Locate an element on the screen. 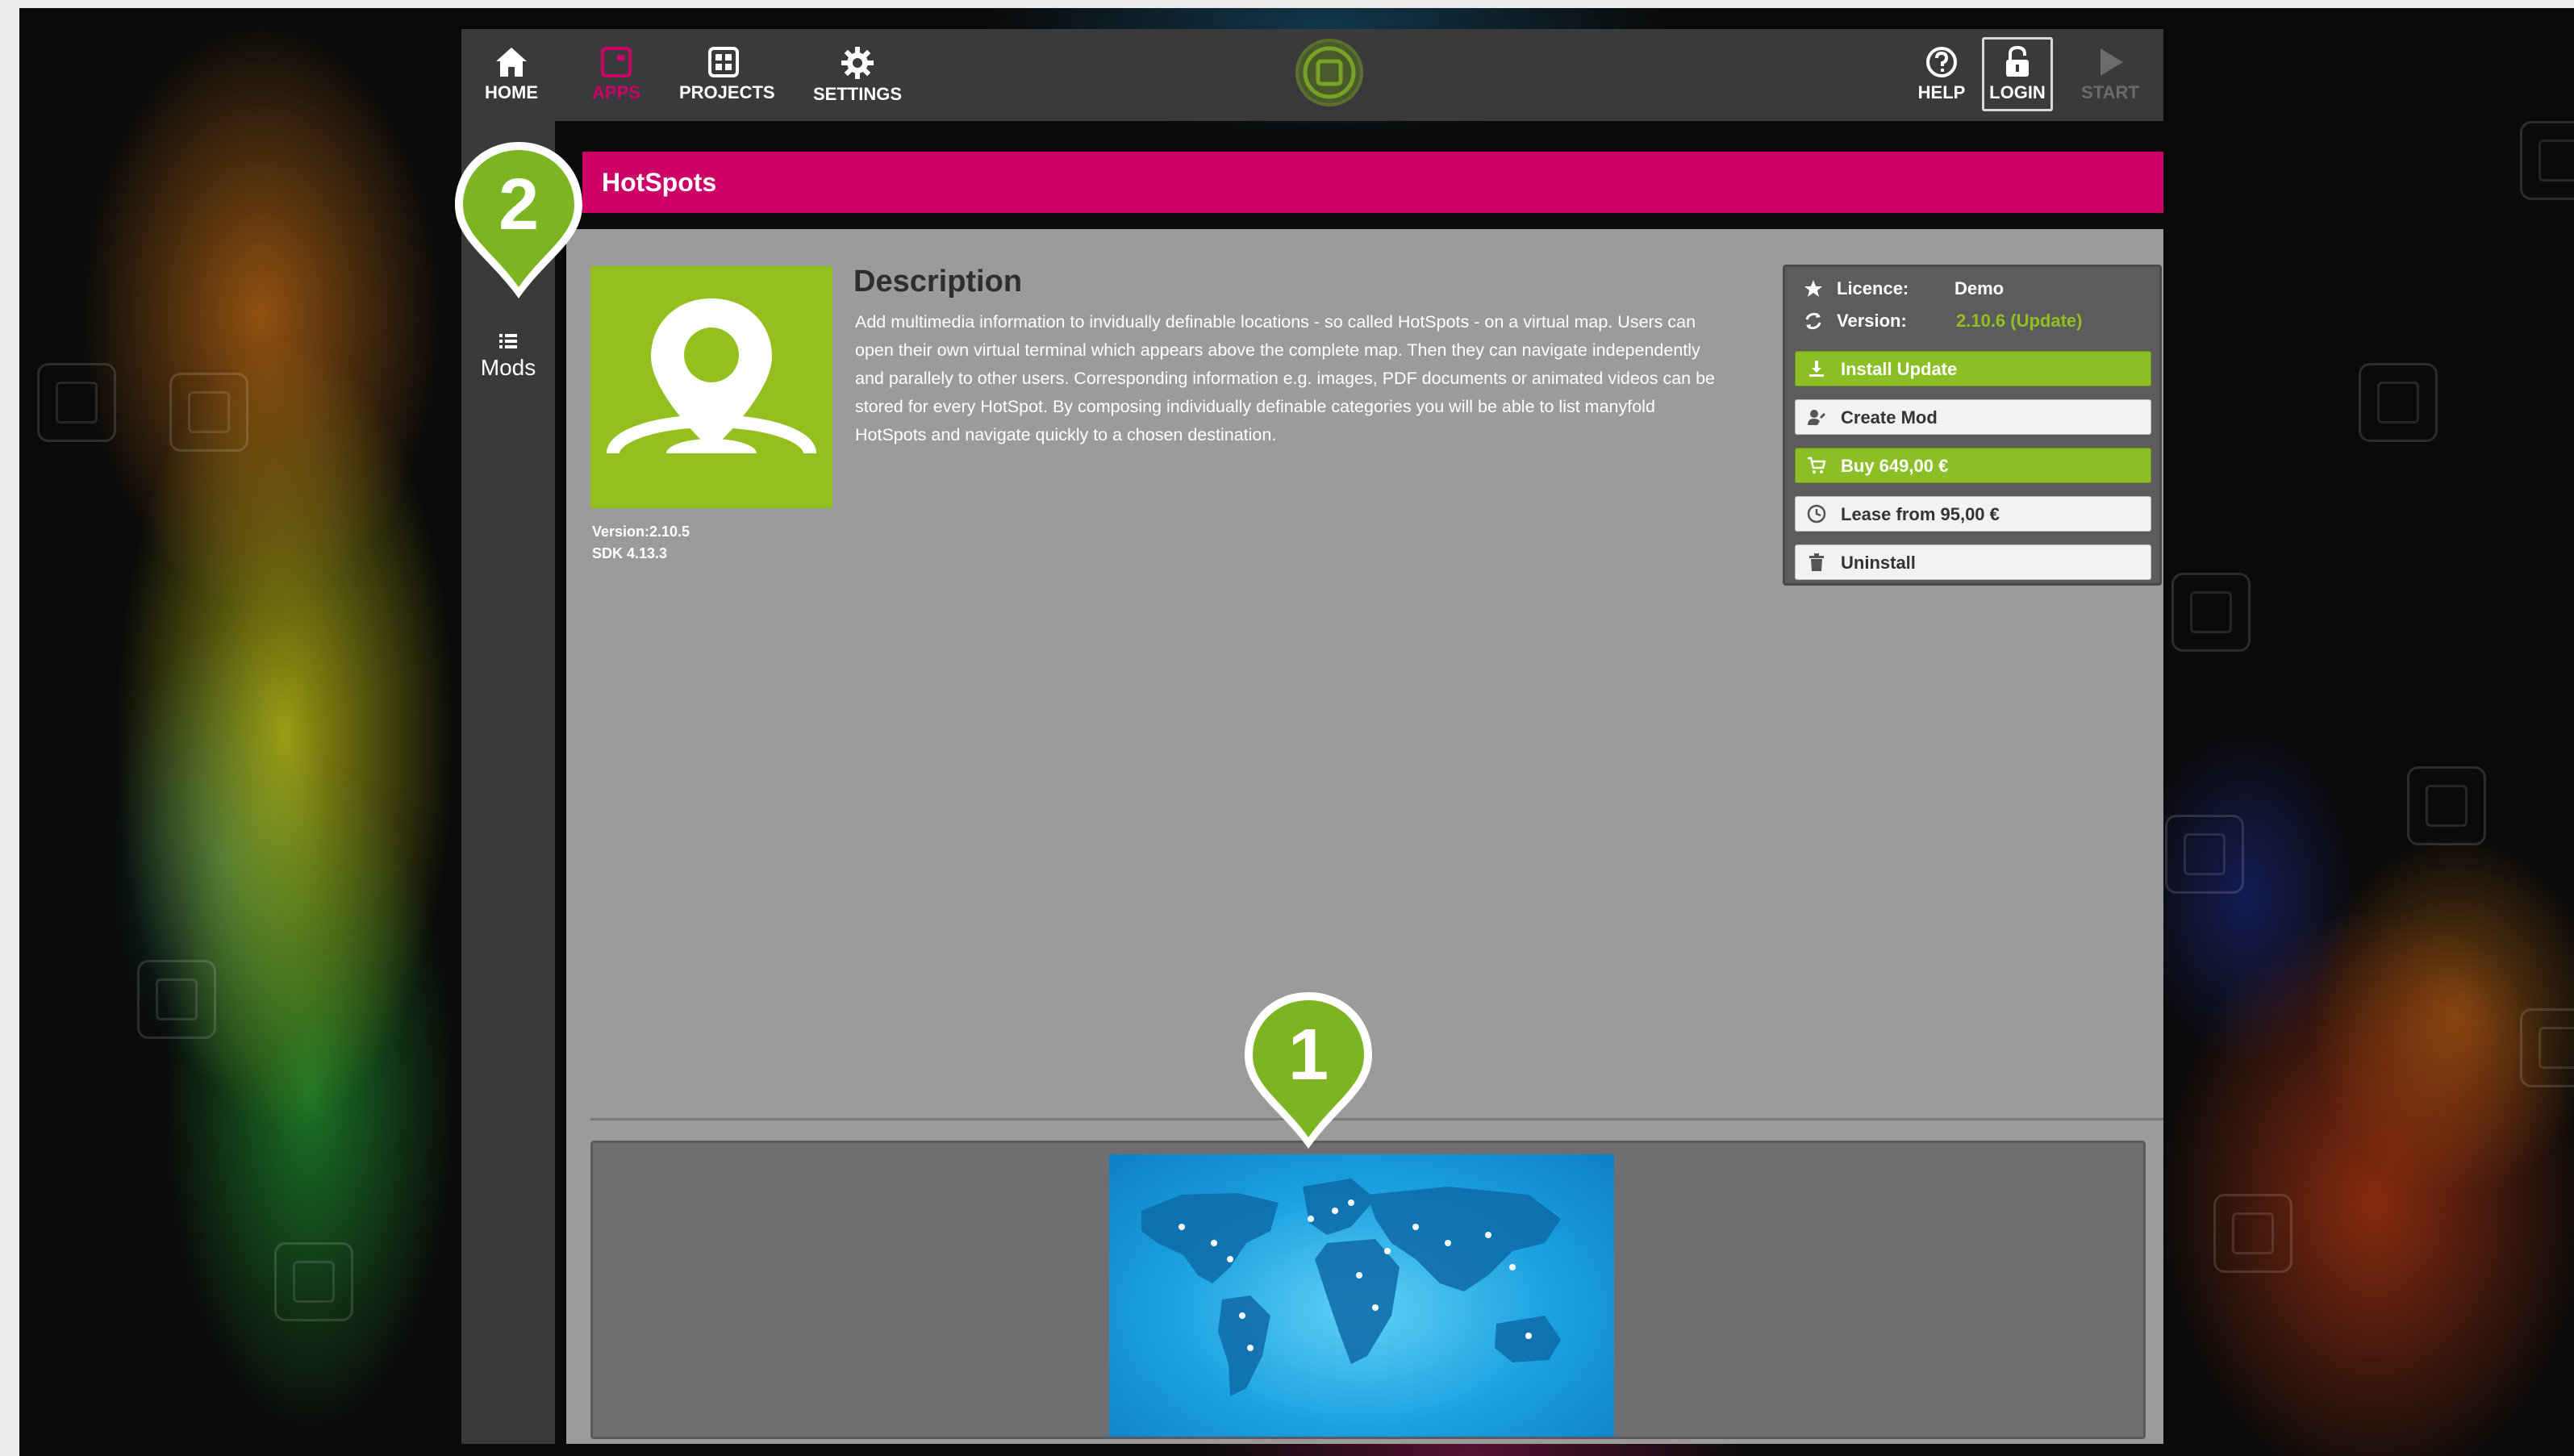 Image resolution: width=2574 pixels, height=1456 pixels. trash-icon is located at coordinates (1816, 562).